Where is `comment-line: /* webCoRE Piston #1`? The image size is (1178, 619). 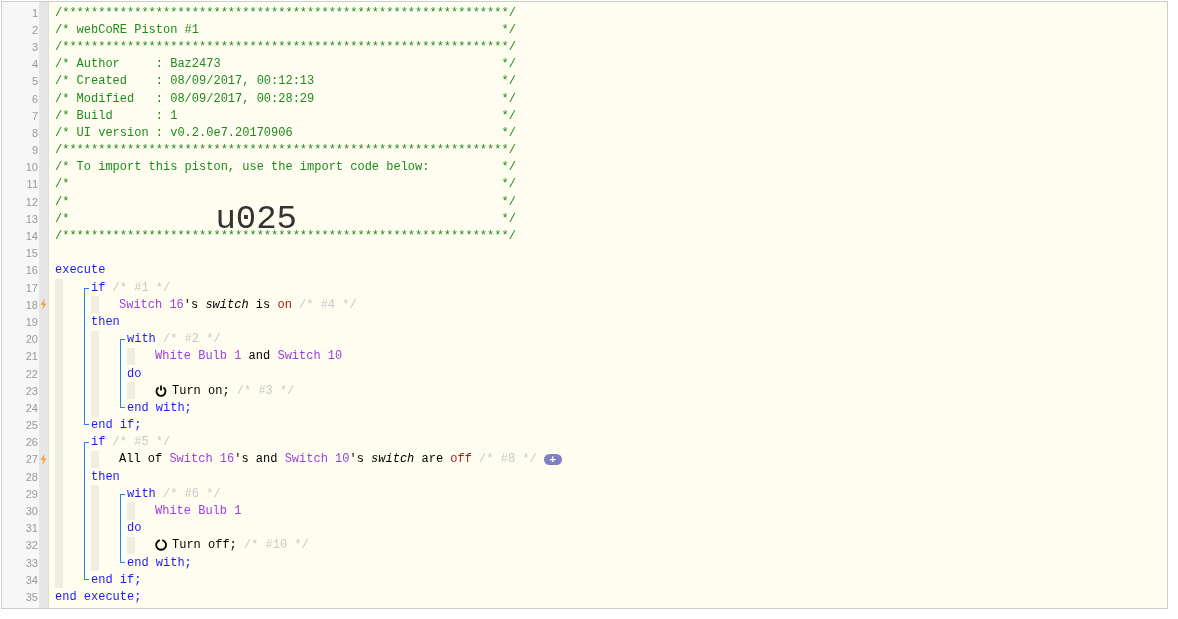
comment-line: /* webCoRE Piston #1 is located at coordinates (127, 29).